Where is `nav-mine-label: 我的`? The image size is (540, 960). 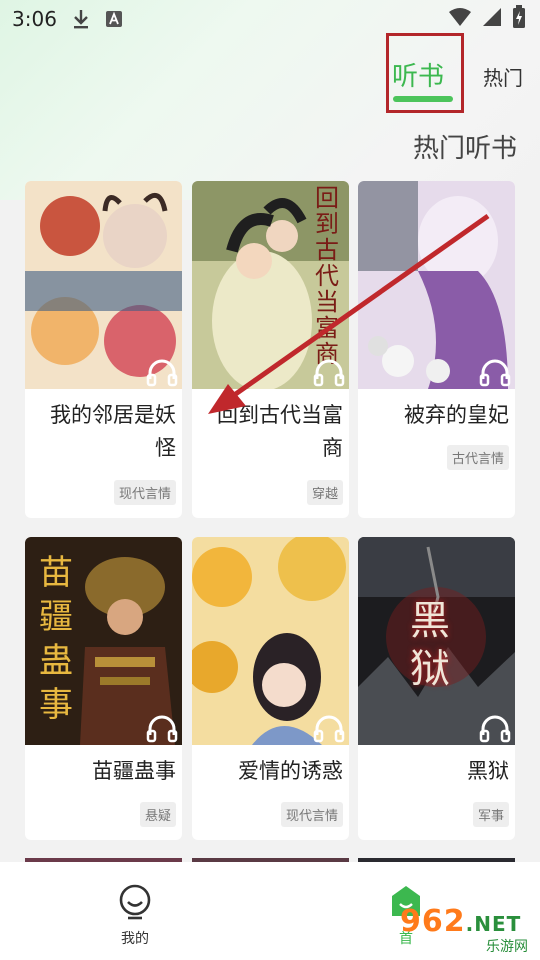
nav-mine-label: 我的 is located at coordinates (135, 939).